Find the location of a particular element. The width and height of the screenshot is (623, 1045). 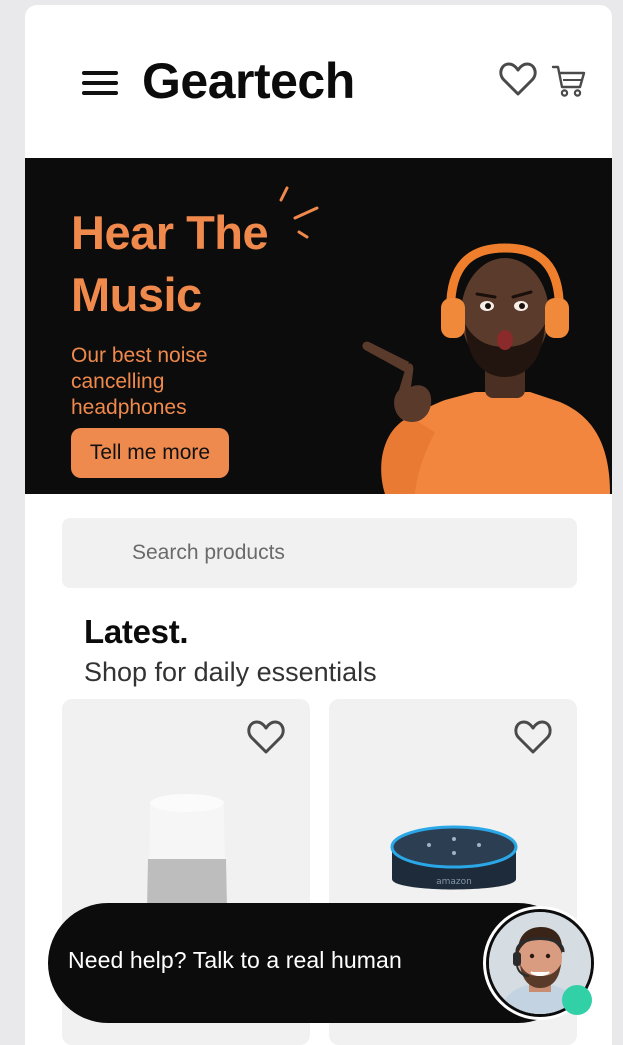

brand-logo-text: Geartech is located at coordinates (248, 81).